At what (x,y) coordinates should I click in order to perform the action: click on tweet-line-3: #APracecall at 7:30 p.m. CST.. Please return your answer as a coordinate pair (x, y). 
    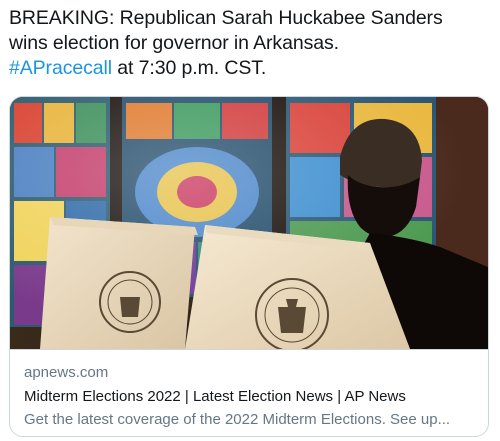
    Looking at the image, I should click on (251, 68).